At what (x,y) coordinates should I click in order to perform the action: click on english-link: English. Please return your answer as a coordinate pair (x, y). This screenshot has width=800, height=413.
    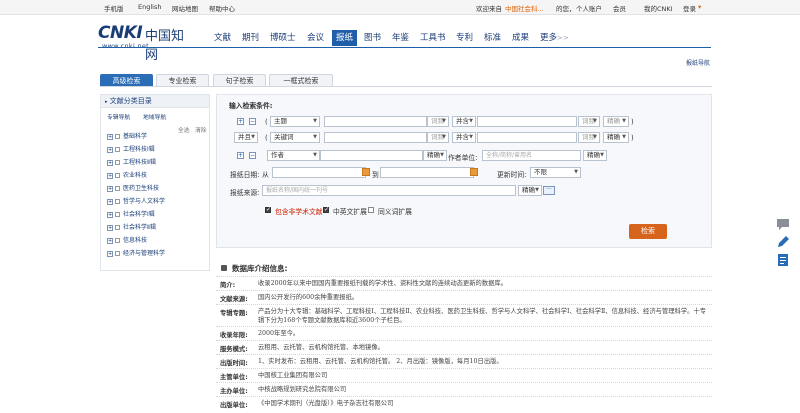
    Looking at the image, I should click on (149, 7).